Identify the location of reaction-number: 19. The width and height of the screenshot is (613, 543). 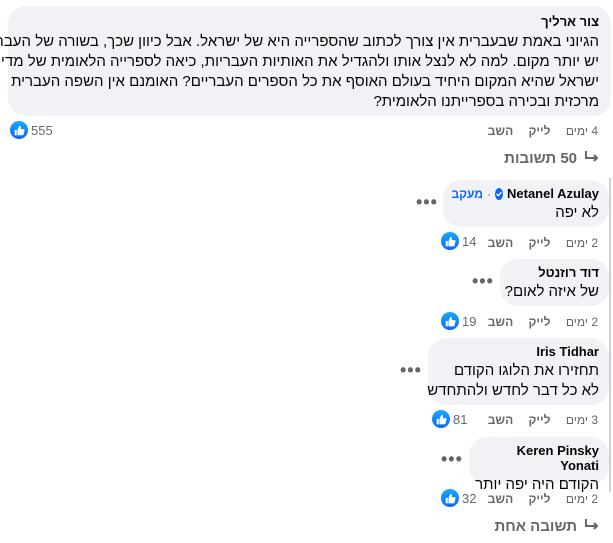
(469, 321).